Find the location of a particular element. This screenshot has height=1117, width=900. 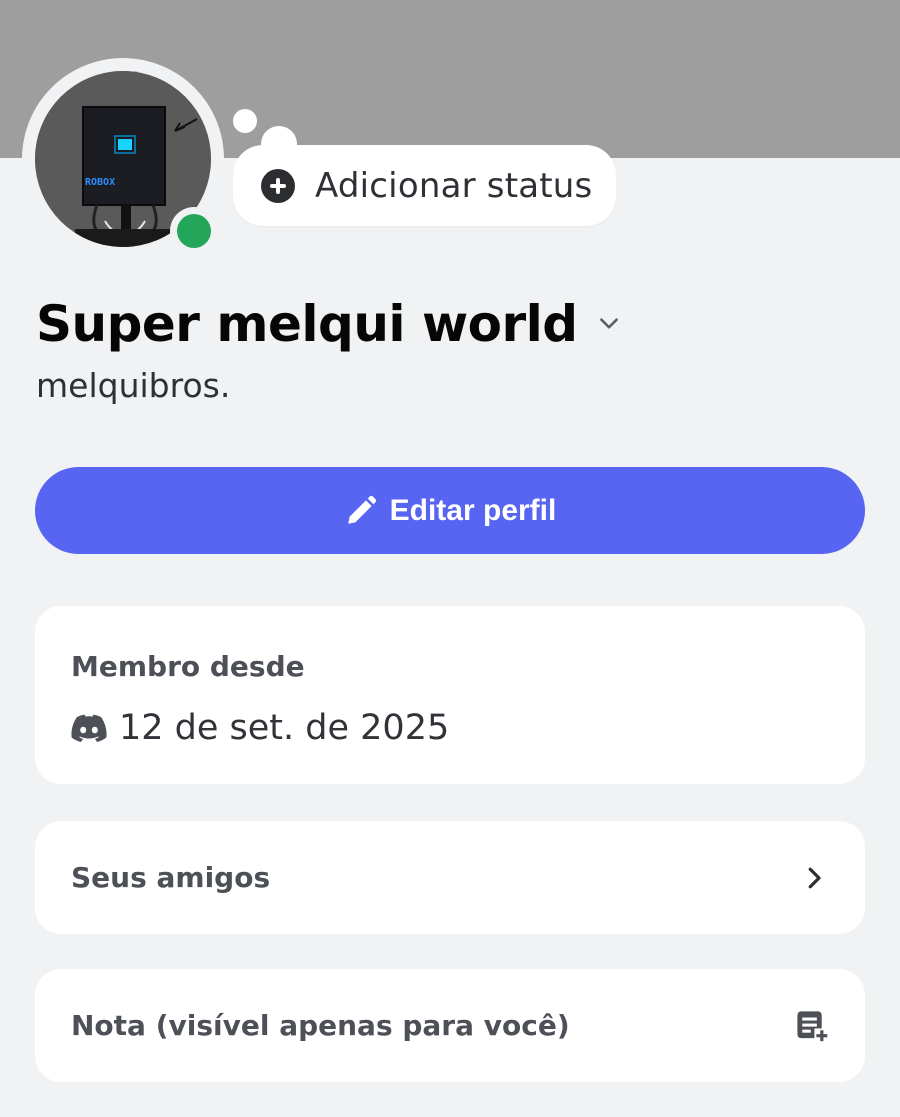

add-circle-icon is located at coordinates (278, 185).